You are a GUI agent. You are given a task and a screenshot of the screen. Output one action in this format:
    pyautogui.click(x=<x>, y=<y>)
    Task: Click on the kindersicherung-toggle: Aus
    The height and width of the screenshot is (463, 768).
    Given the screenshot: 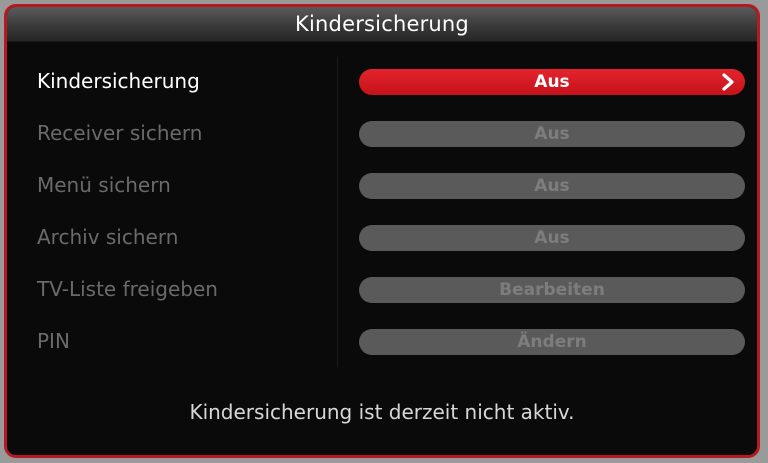 What is the action you would take?
    pyautogui.click(x=552, y=82)
    